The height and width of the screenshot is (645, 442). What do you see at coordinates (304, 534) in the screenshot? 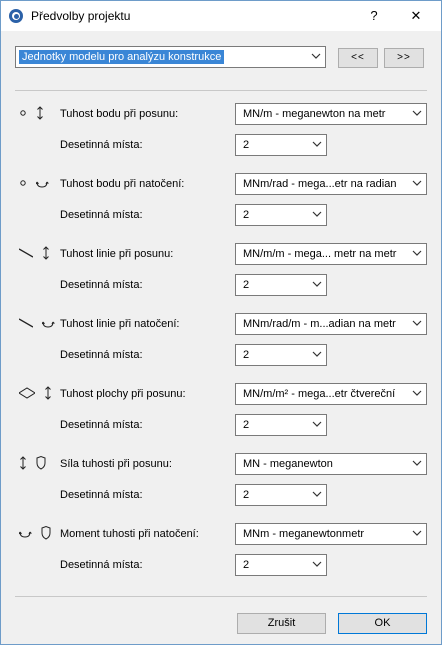
I see `unit-select-value: MNm - meganewtonmetr` at bounding box center [304, 534].